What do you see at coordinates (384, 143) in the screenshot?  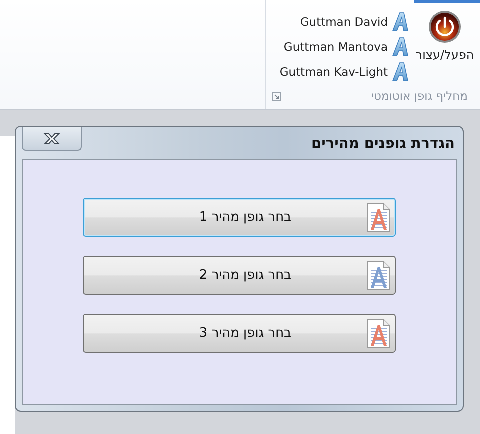 I see `dialog-title: הגדרת גופנים מהירים` at bounding box center [384, 143].